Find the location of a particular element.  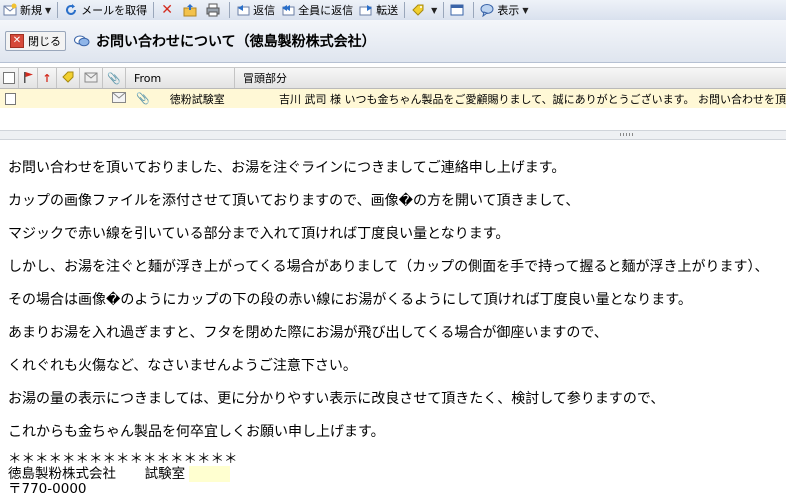

select-all-column is located at coordinates (9, 78).